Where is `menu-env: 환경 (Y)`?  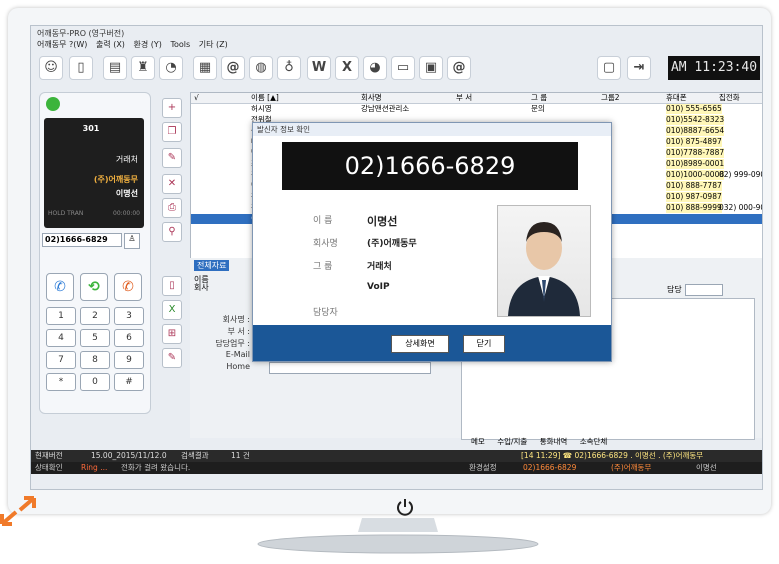
menu-env: 환경 (Y) is located at coordinates (147, 44).